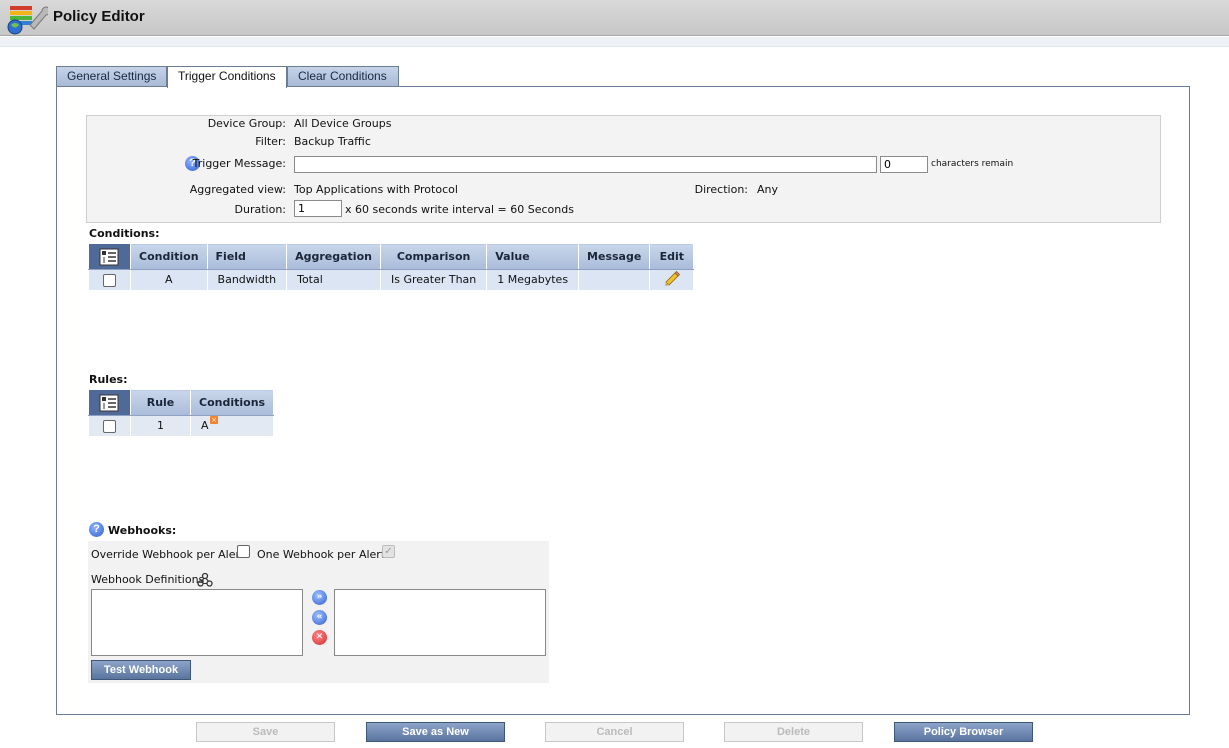 Image resolution: width=1229 pixels, height=748 pixels. I want to click on table-row: 1 A ×, so click(181, 425).